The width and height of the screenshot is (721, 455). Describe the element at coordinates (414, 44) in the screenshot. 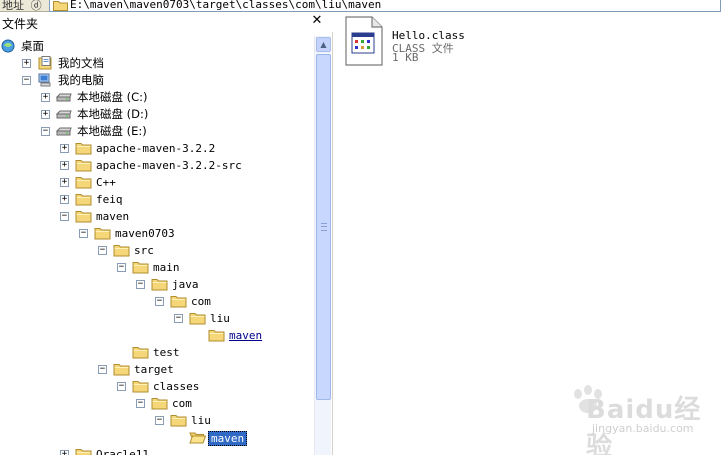

I see `file-item: Hello.class CLASS 文件 1 KB` at that location.